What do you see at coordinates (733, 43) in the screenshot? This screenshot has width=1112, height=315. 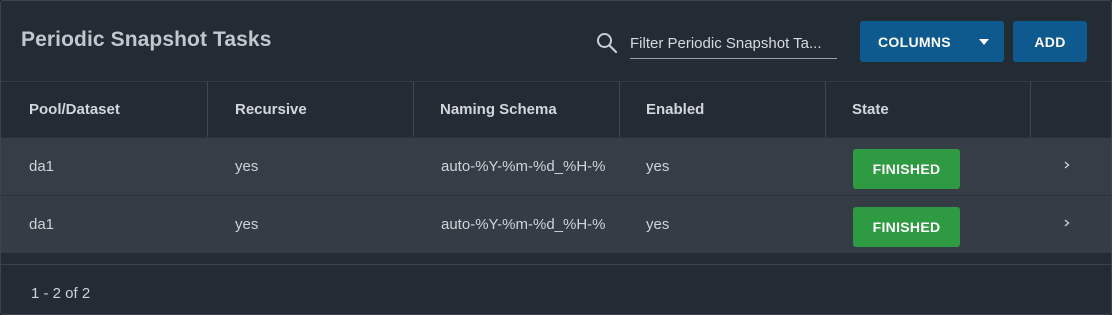 I see `filter-input` at bounding box center [733, 43].